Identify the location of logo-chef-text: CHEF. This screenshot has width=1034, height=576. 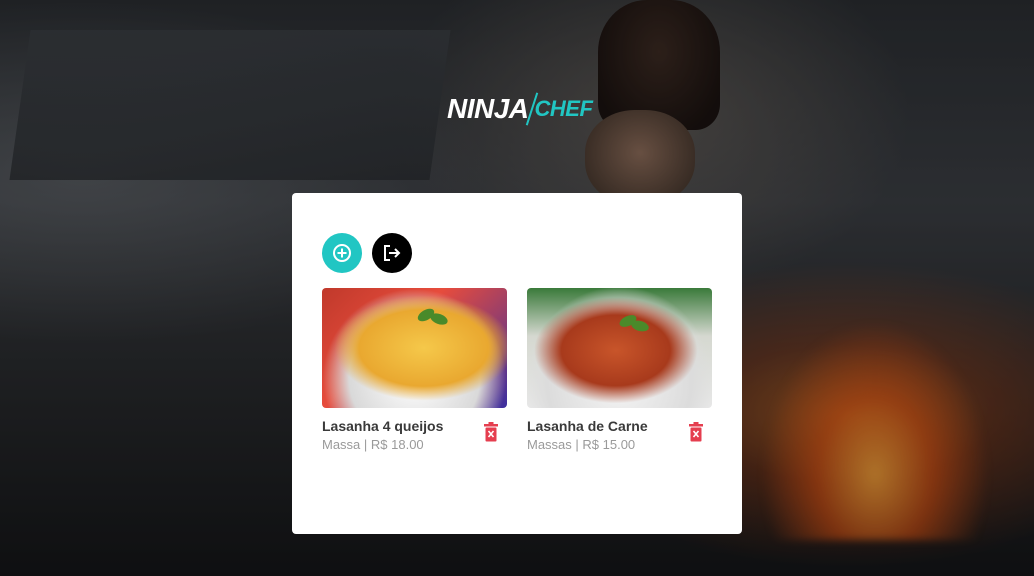
(563, 108).